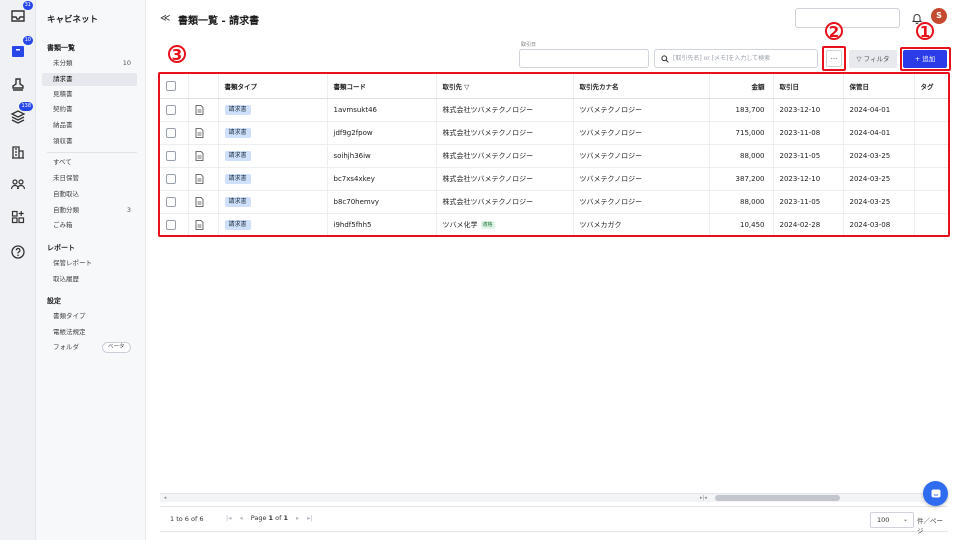  What do you see at coordinates (89, 162) in the screenshot?
I see `sidebar-item-all: すべて` at bounding box center [89, 162].